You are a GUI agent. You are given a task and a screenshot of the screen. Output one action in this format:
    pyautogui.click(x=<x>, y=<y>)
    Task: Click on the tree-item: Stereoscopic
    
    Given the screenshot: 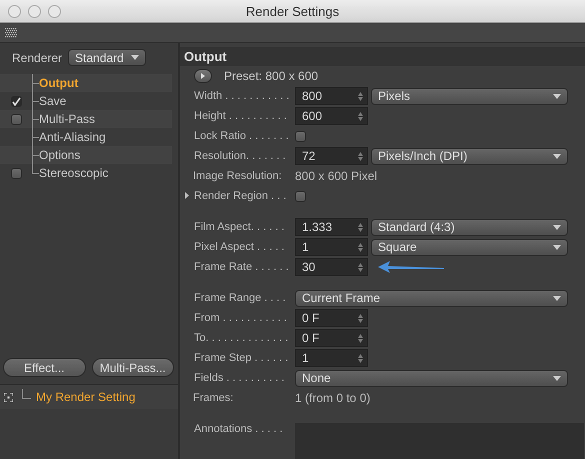 What is the action you would take?
    pyautogui.click(x=73, y=173)
    